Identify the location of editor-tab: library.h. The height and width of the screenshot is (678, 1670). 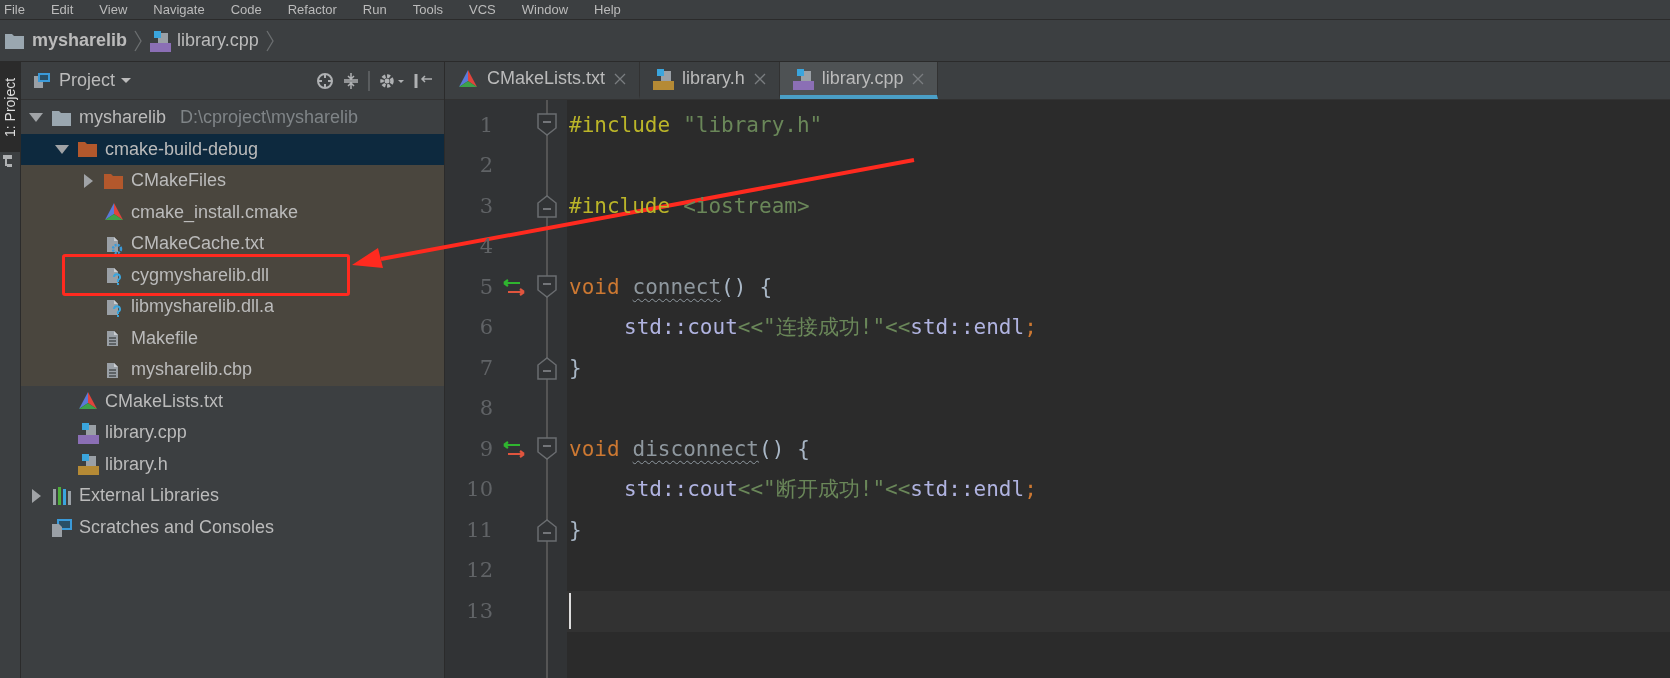
(710, 80).